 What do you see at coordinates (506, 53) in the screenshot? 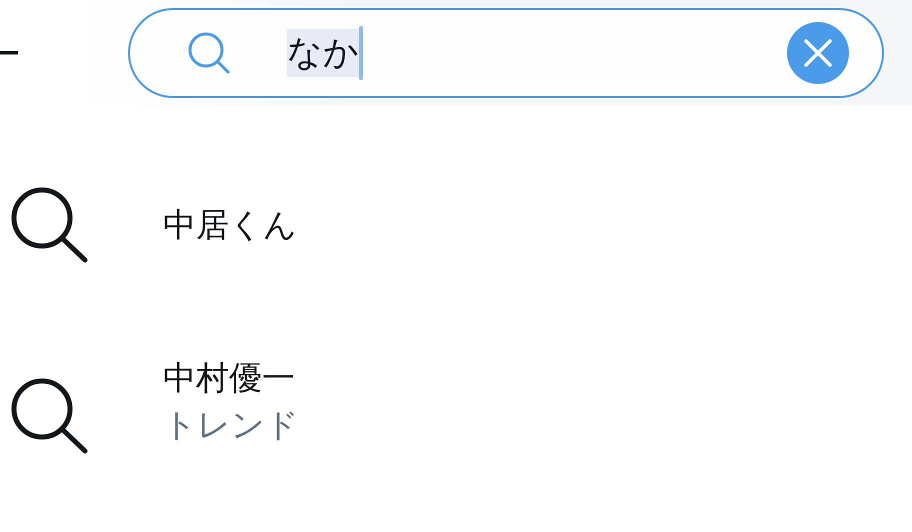
I see `search-field: なか` at bounding box center [506, 53].